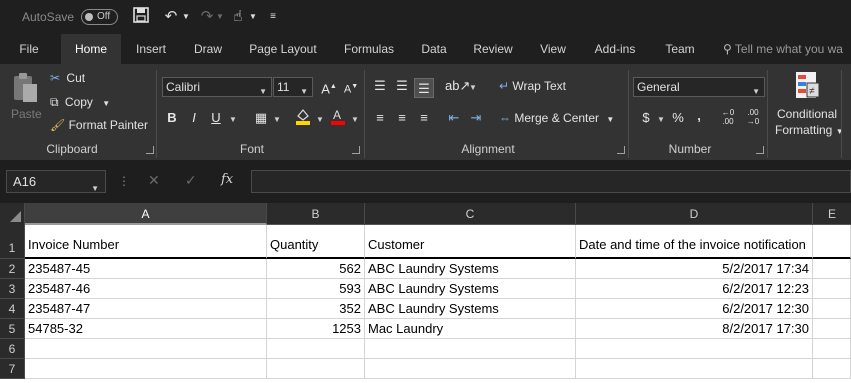 The image size is (851, 383). What do you see at coordinates (227, 179) in the screenshot?
I see `insert-function-icon: fx` at bounding box center [227, 179].